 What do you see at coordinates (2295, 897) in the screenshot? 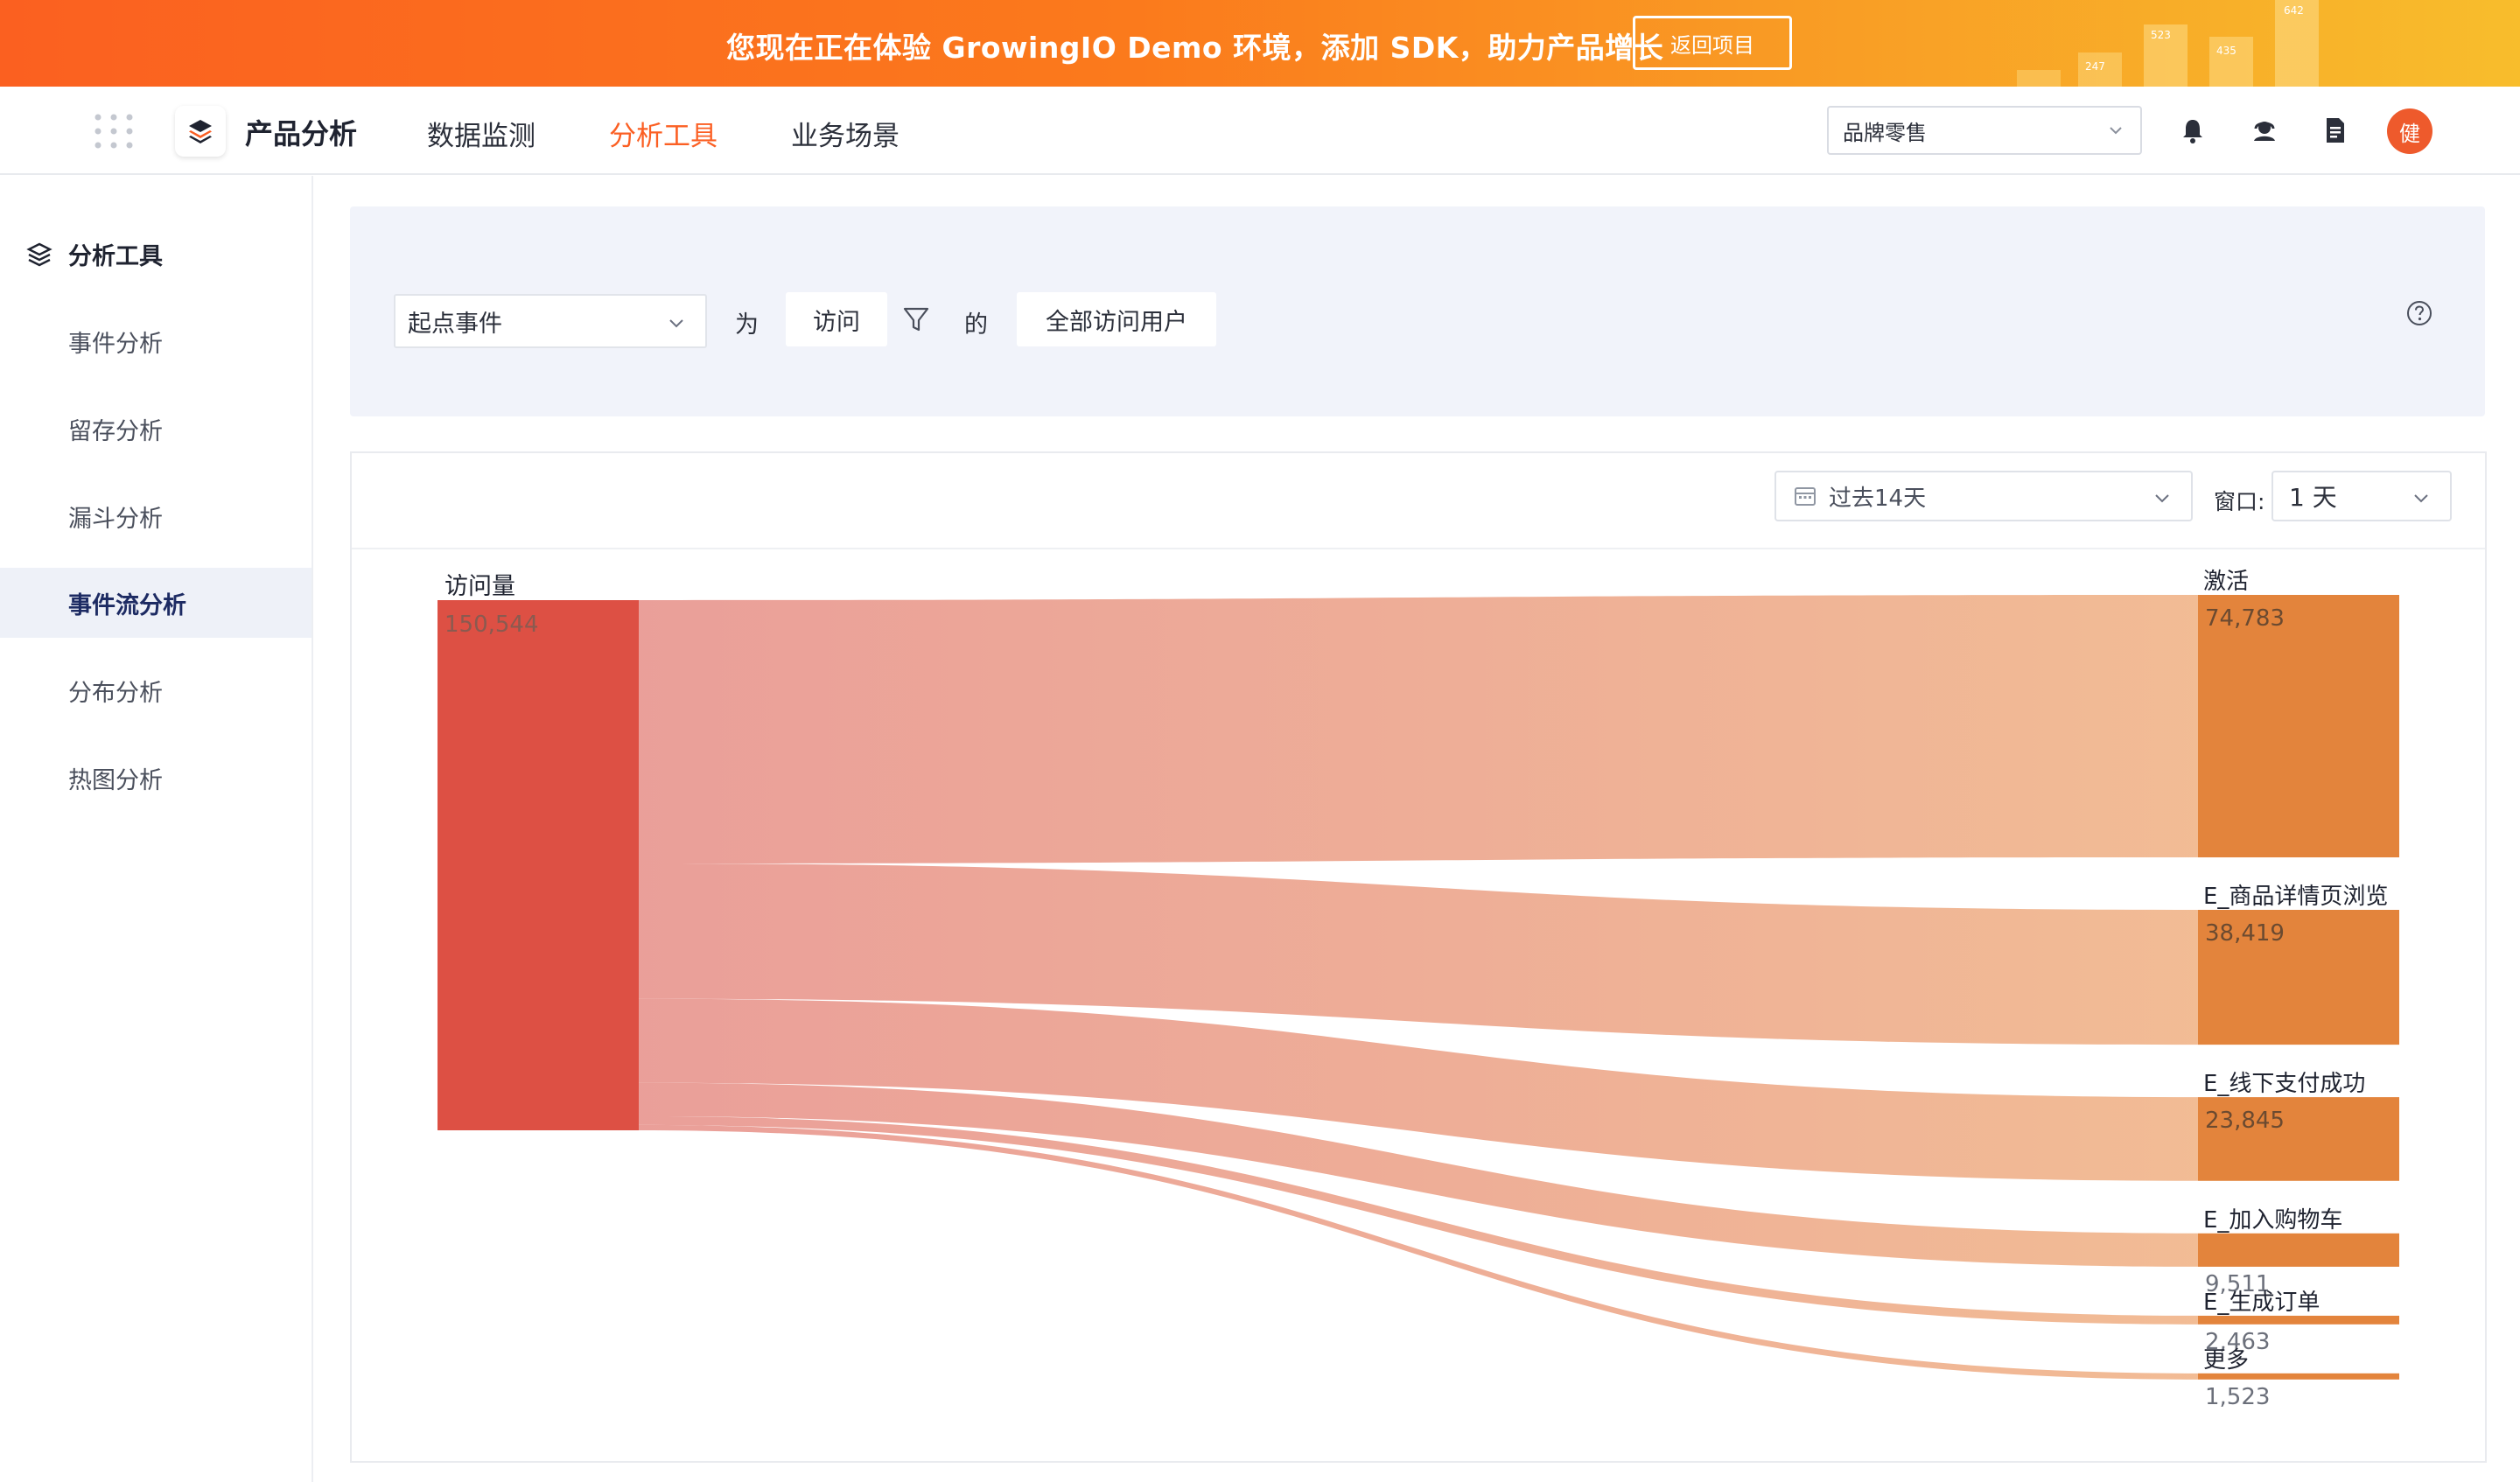
I see `sankey-target-label: E_商品详情页浏览` at bounding box center [2295, 897].